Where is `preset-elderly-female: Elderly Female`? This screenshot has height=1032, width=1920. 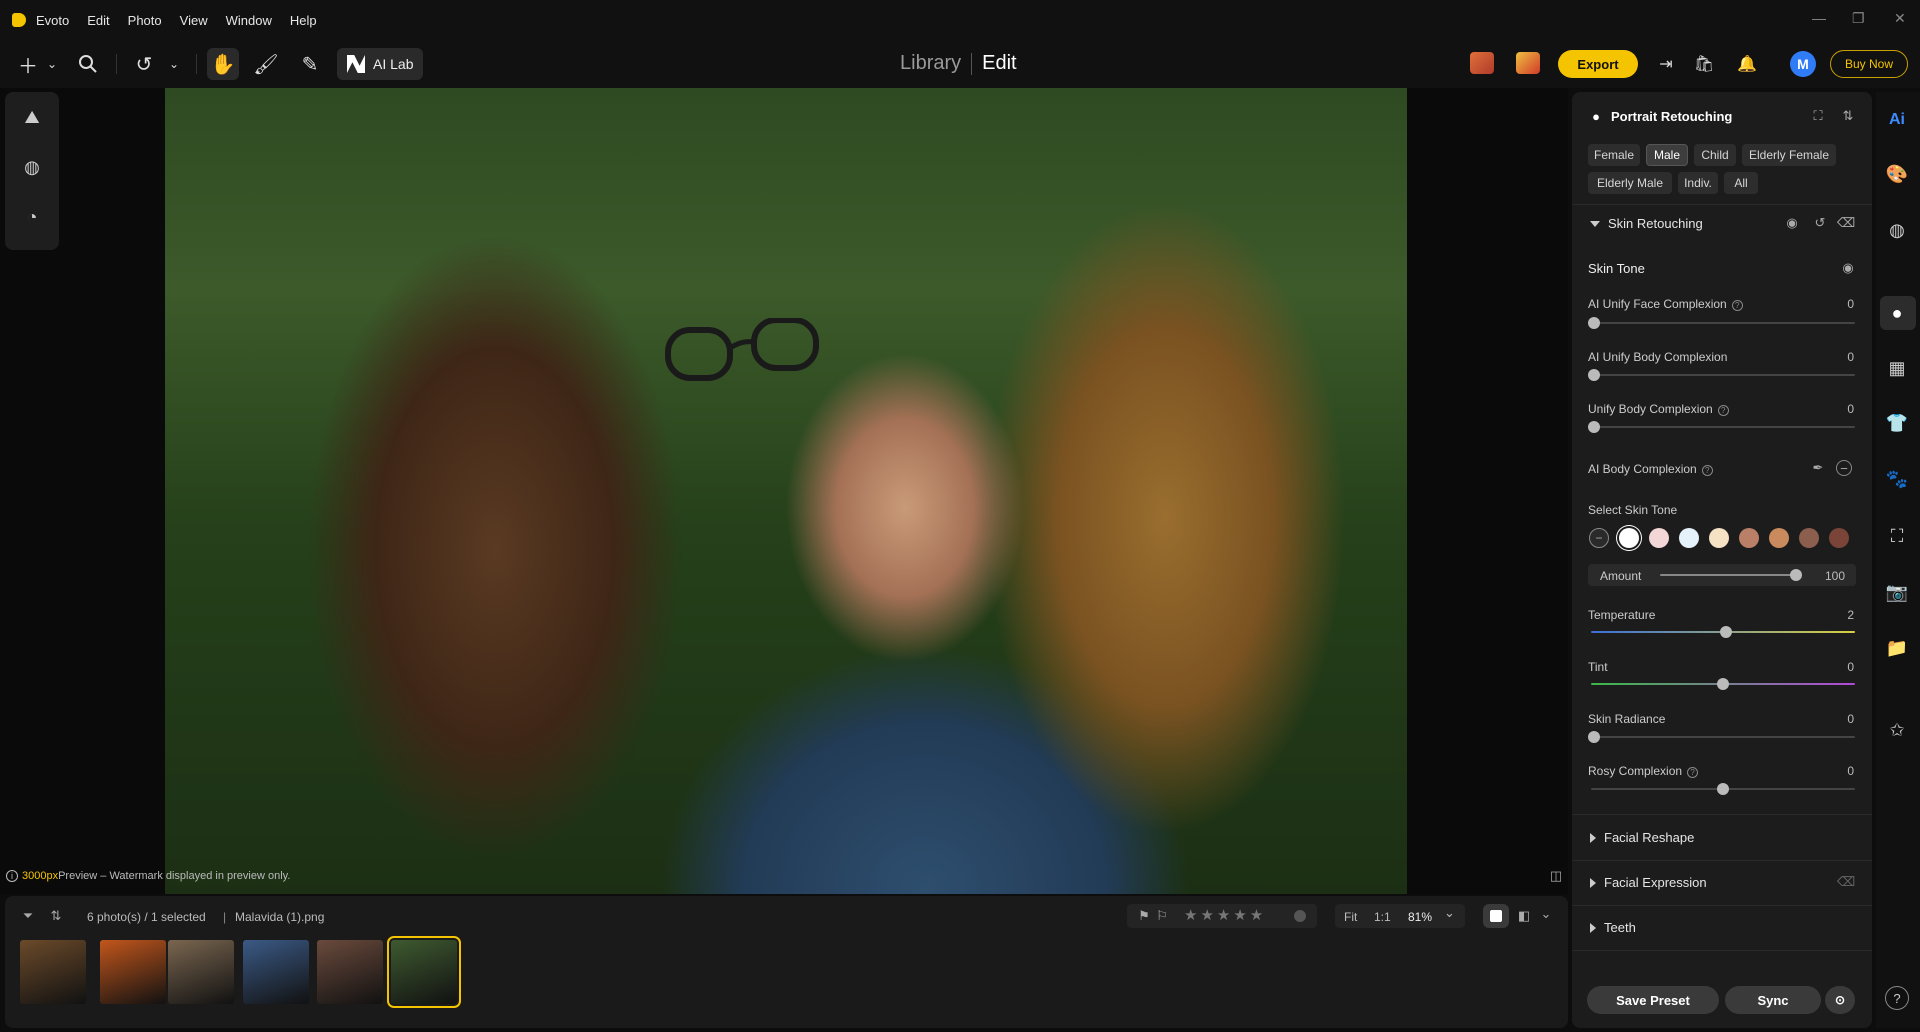 preset-elderly-female: Elderly Female is located at coordinates (1789, 155).